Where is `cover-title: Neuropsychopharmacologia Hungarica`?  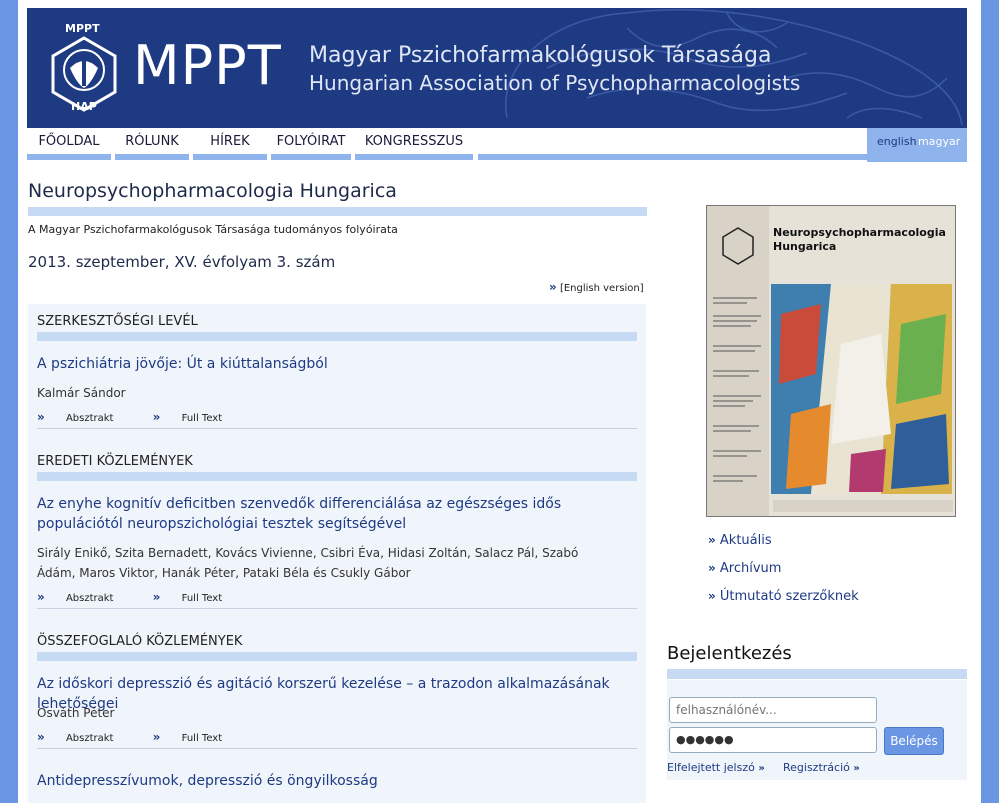 cover-title: Neuropsychopharmacologia Hungarica is located at coordinates (859, 239).